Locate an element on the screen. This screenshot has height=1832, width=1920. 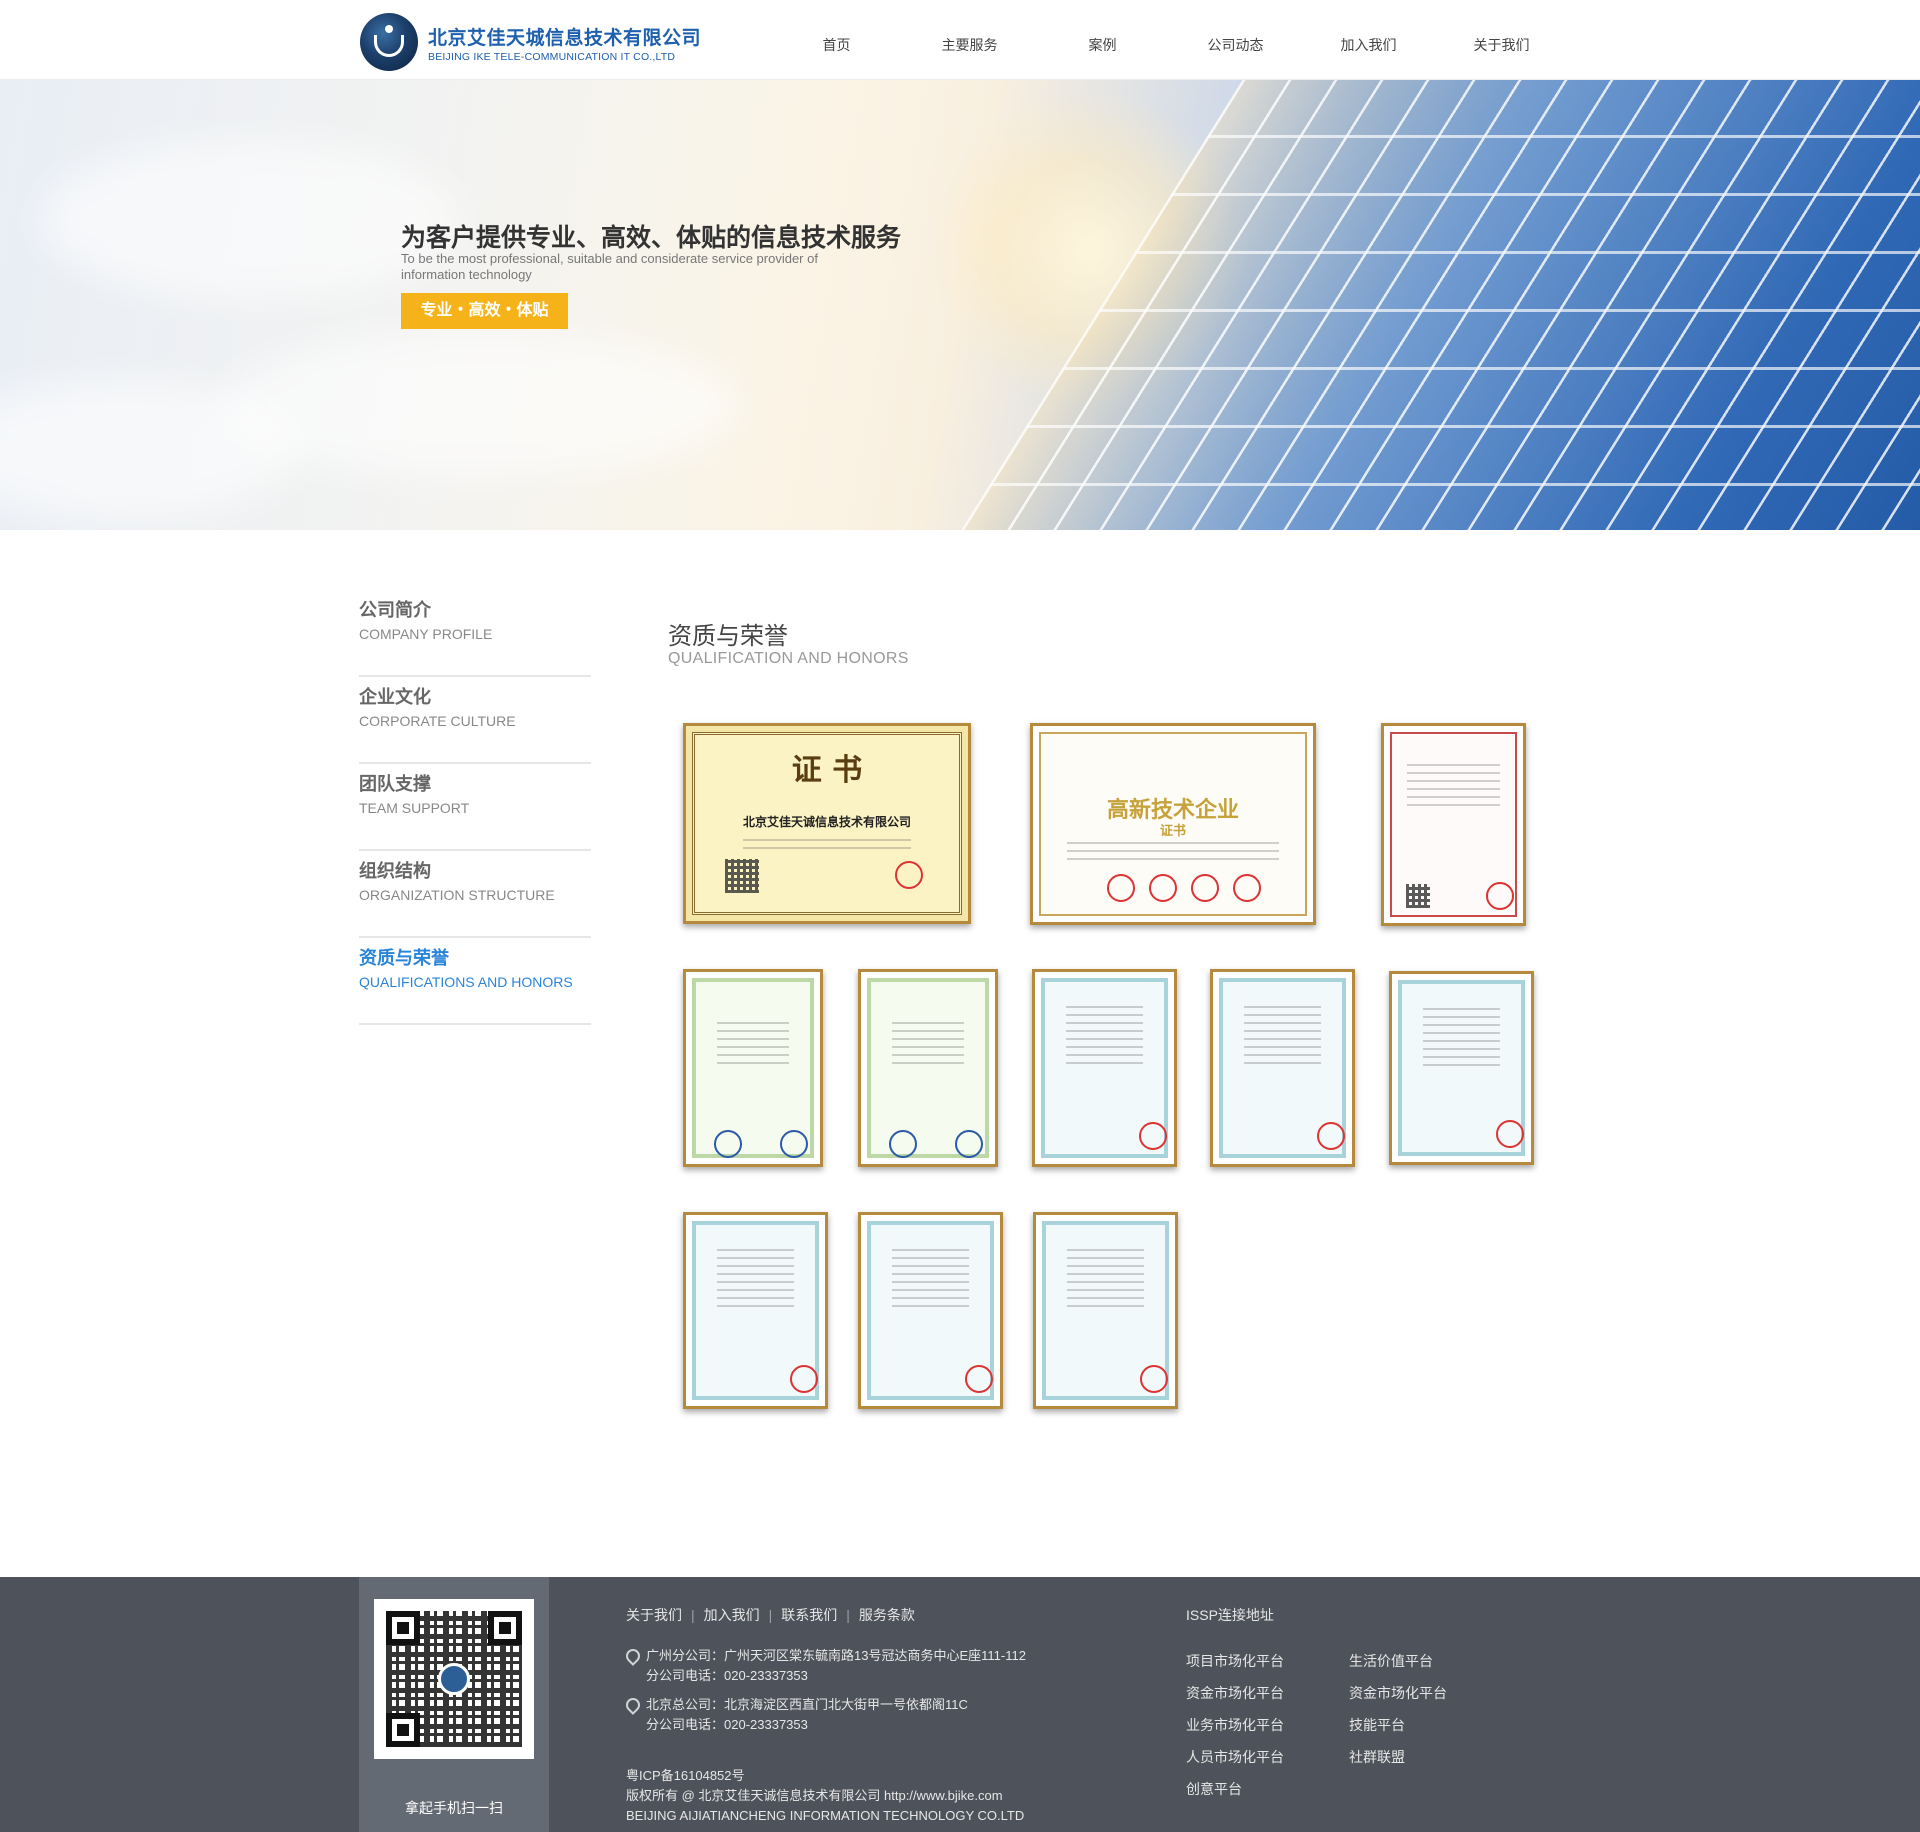
footer-link-terms: 服务条款 is located at coordinates (887, 1615).